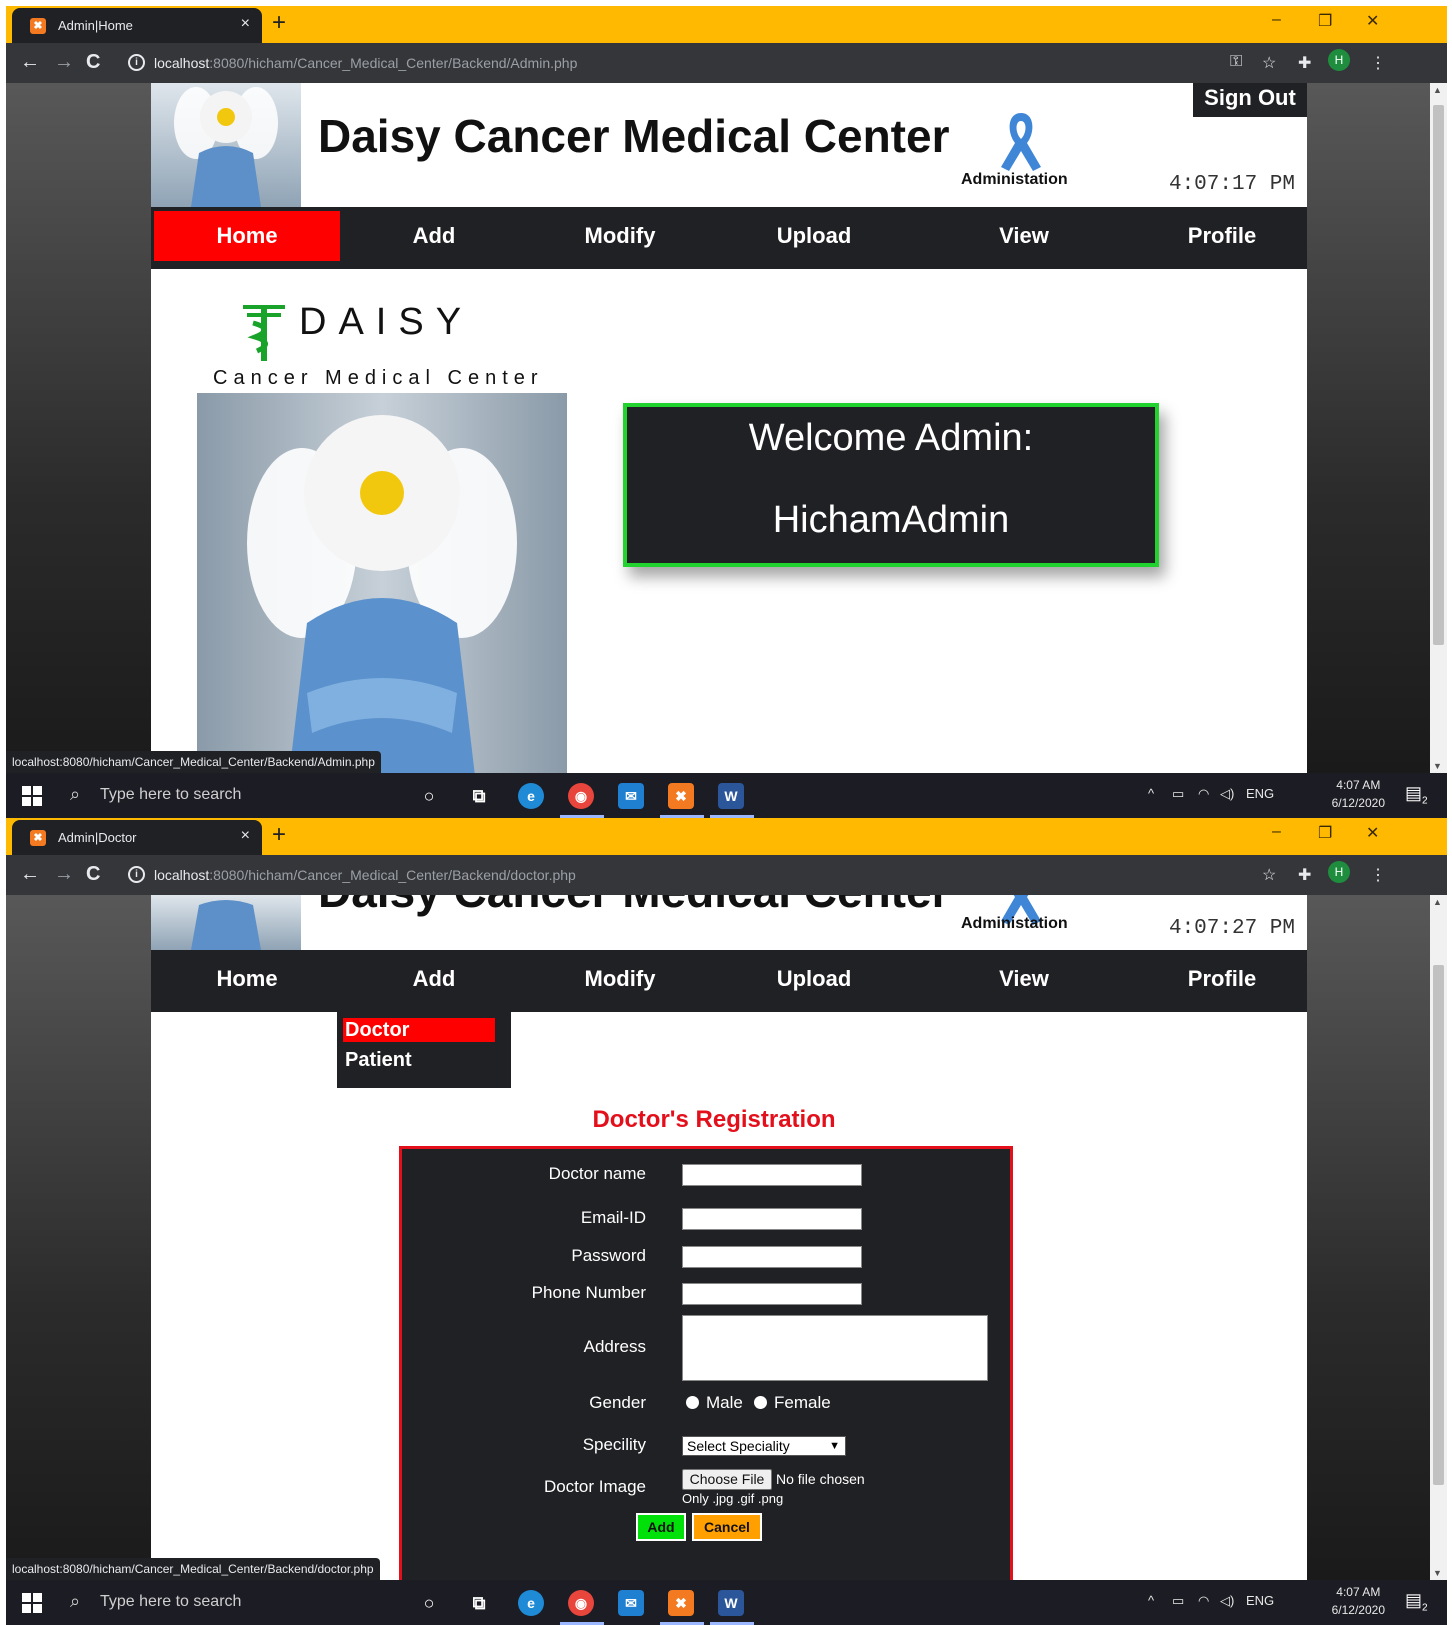 This screenshot has width=1452, height=1625. What do you see at coordinates (1250, 100) in the screenshot?
I see `sign-out-button: Sign Out` at bounding box center [1250, 100].